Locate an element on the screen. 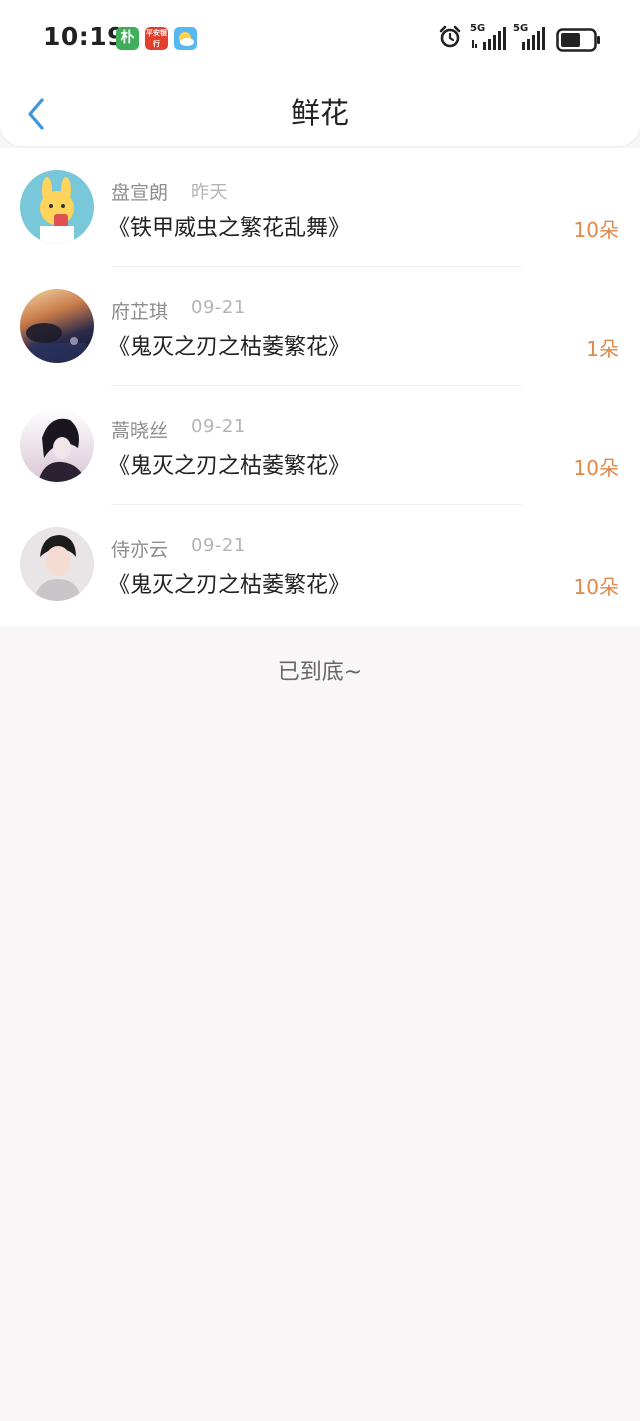  battery-icon is located at coordinates (579, 42).